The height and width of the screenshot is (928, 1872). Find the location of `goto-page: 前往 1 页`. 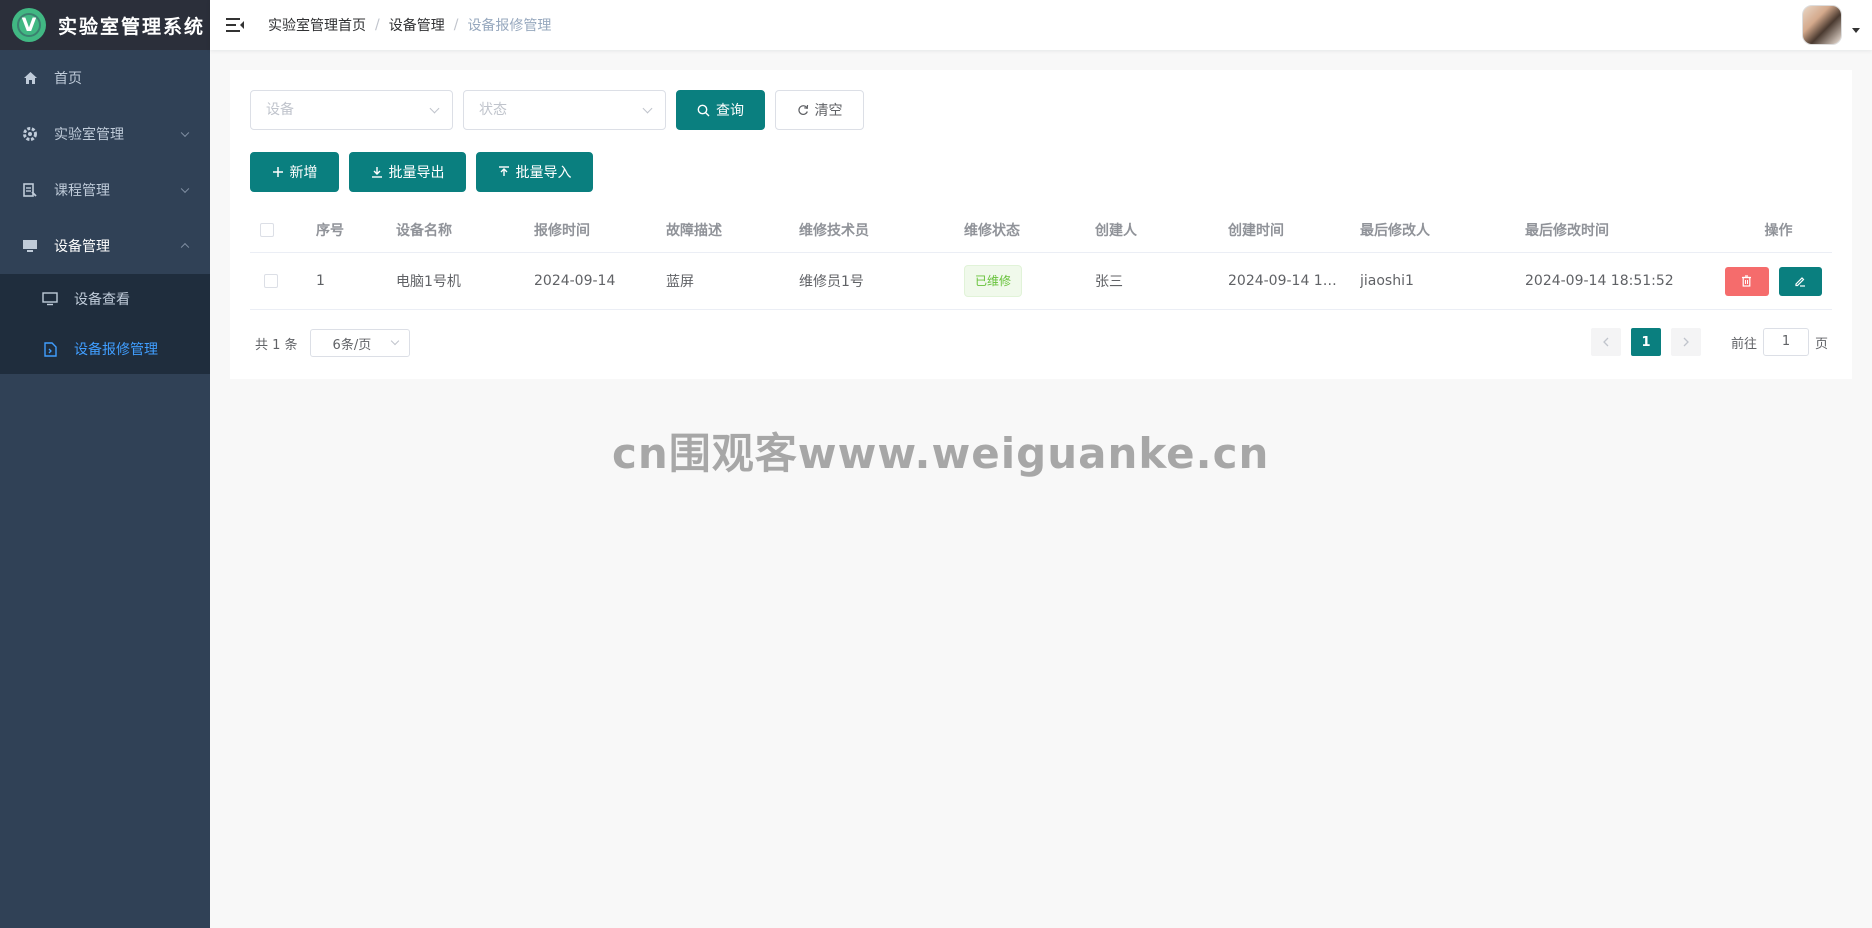

goto-page: 前往 1 页 is located at coordinates (1779, 342).